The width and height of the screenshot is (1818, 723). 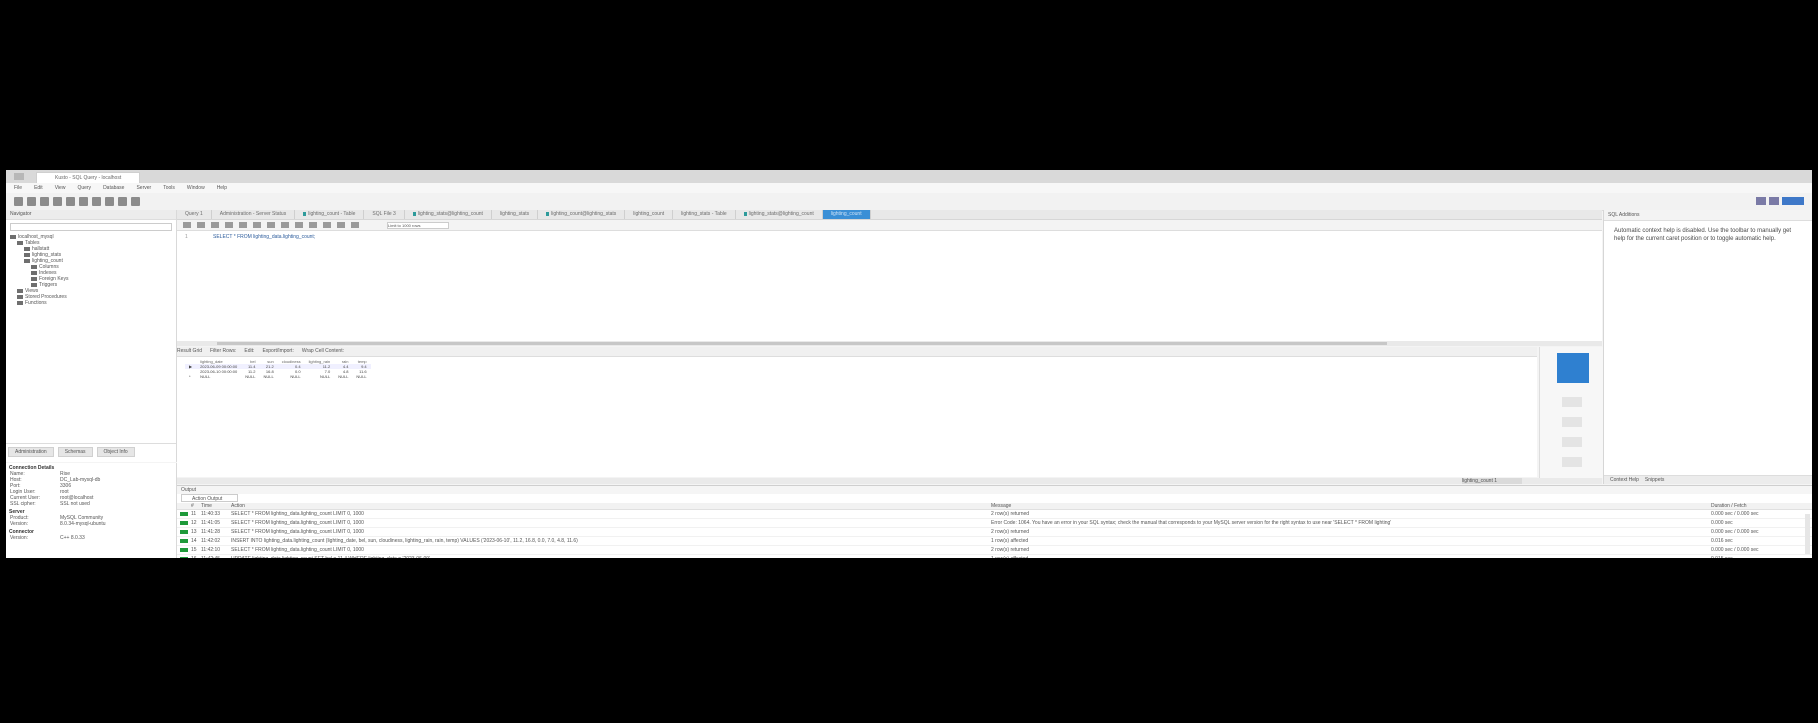 What do you see at coordinates (169, 188) in the screenshot?
I see `menu-tools: Tools` at bounding box center [169, 188].